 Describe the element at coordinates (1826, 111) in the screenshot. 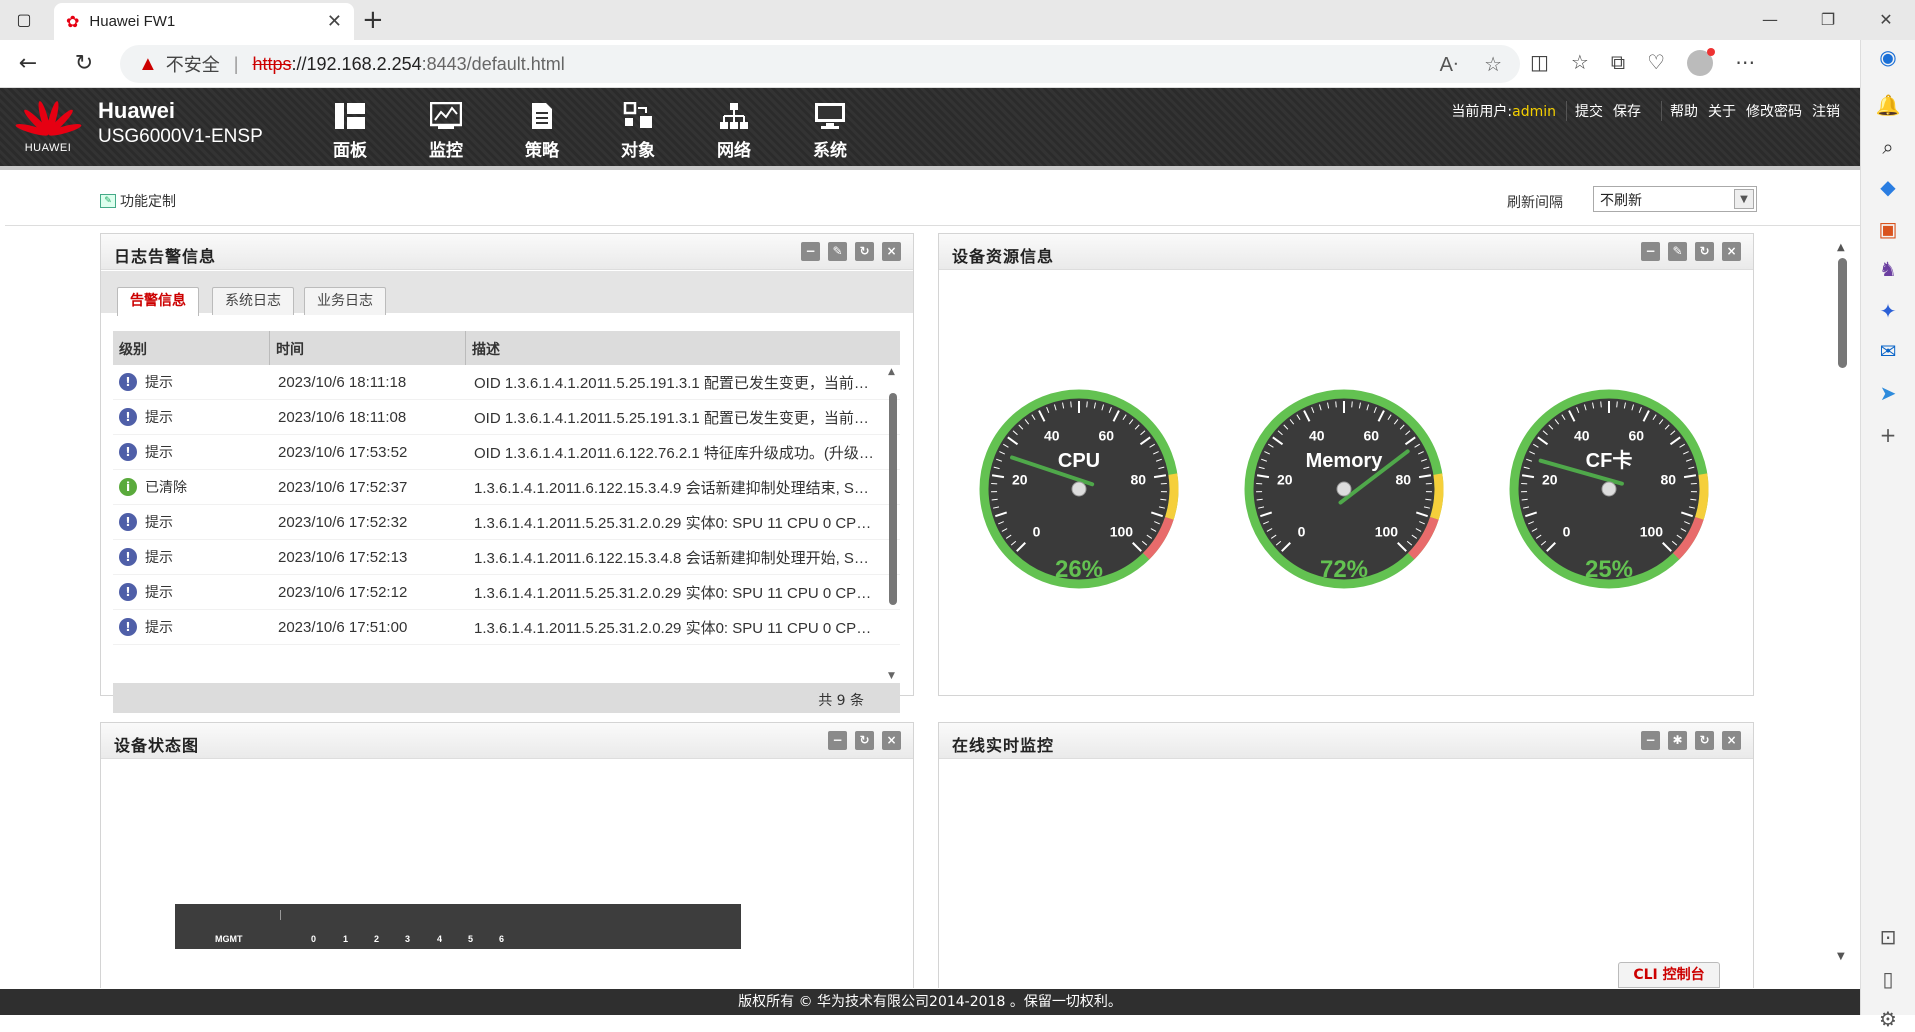

I see `logout-link: 注销` at that location.